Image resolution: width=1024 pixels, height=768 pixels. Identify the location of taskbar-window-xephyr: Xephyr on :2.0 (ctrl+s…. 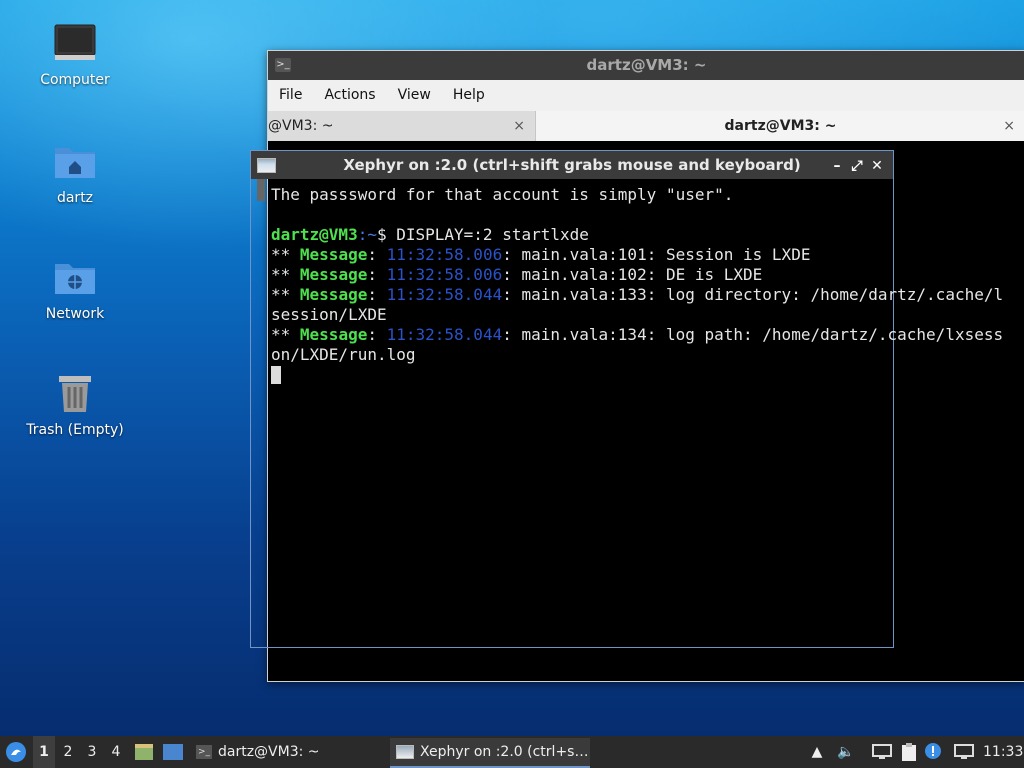
(490, 753).